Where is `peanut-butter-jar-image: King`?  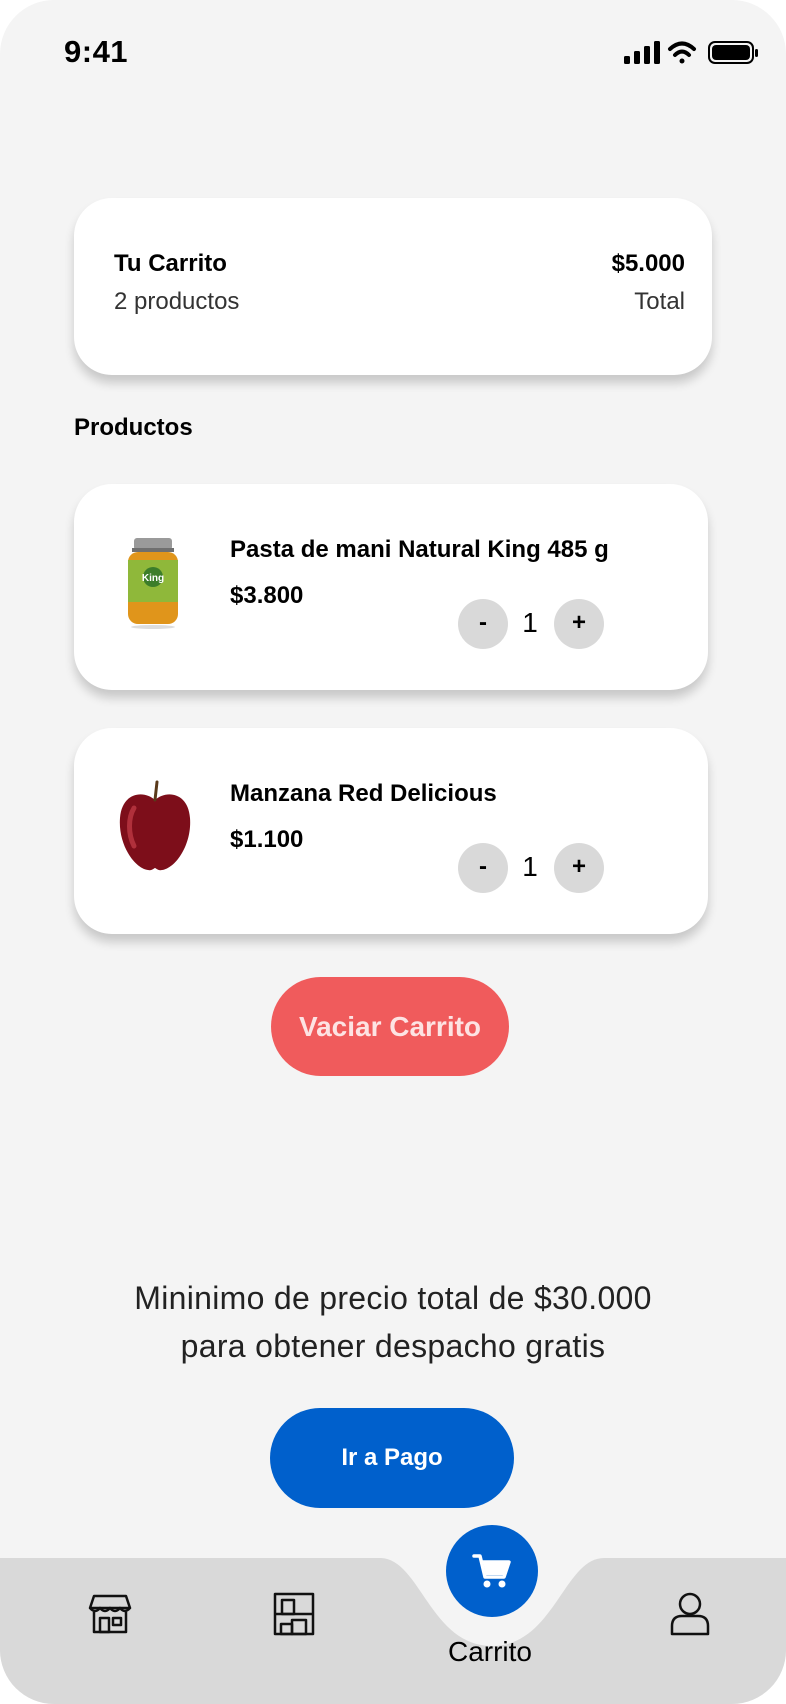
peanut-butter-jar-image: King is located at coordinates (153, 583).